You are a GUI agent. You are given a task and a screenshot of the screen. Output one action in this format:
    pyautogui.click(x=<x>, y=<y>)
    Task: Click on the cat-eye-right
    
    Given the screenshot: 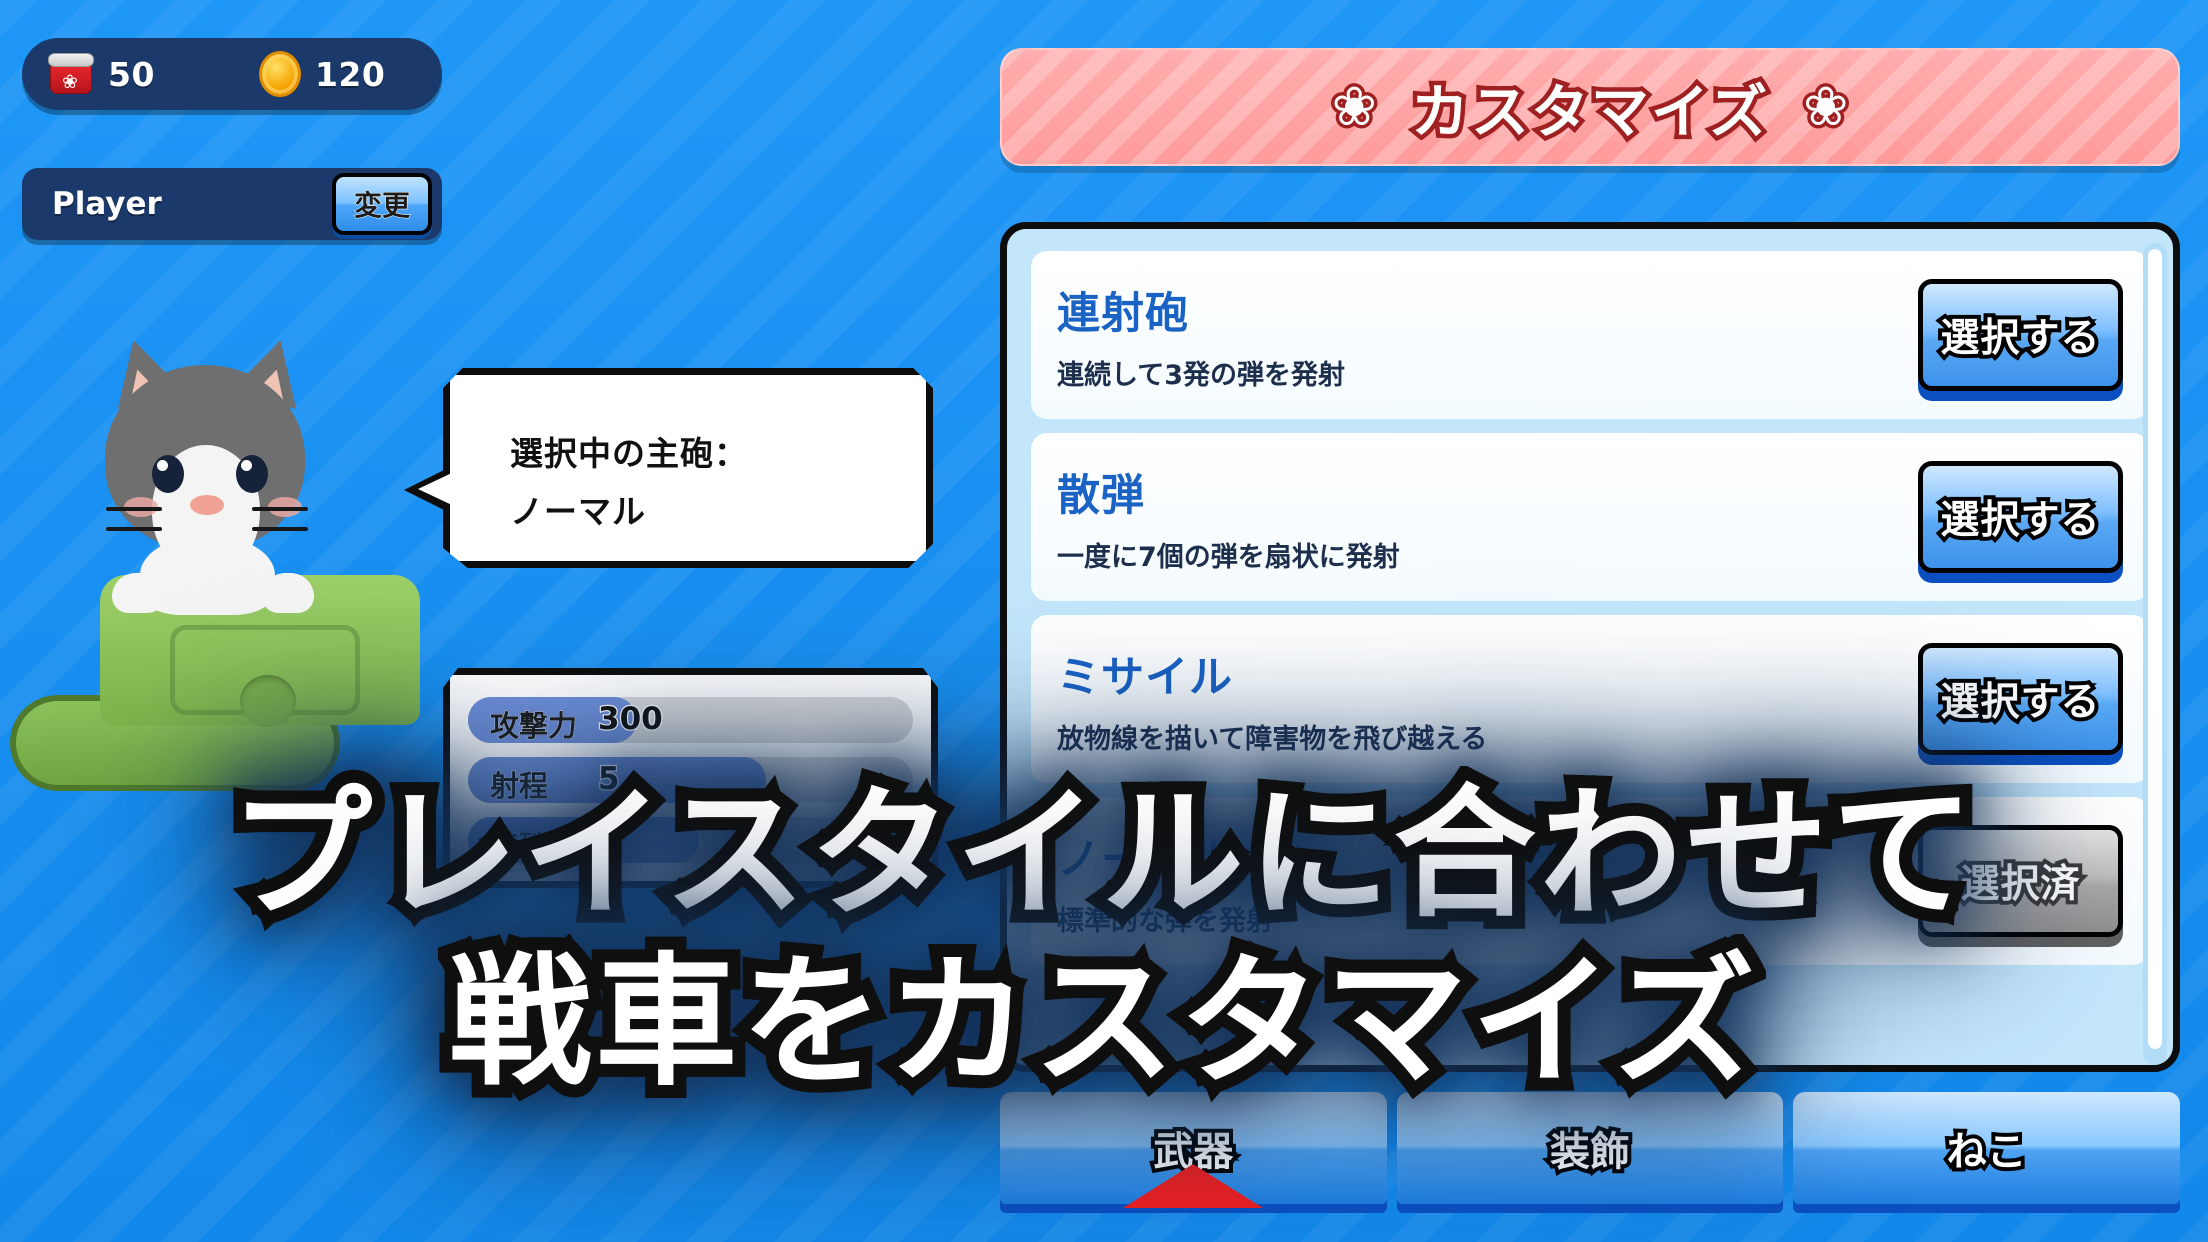 What is the action you would take?
    pyautogui.click(x=252, y=474)
    